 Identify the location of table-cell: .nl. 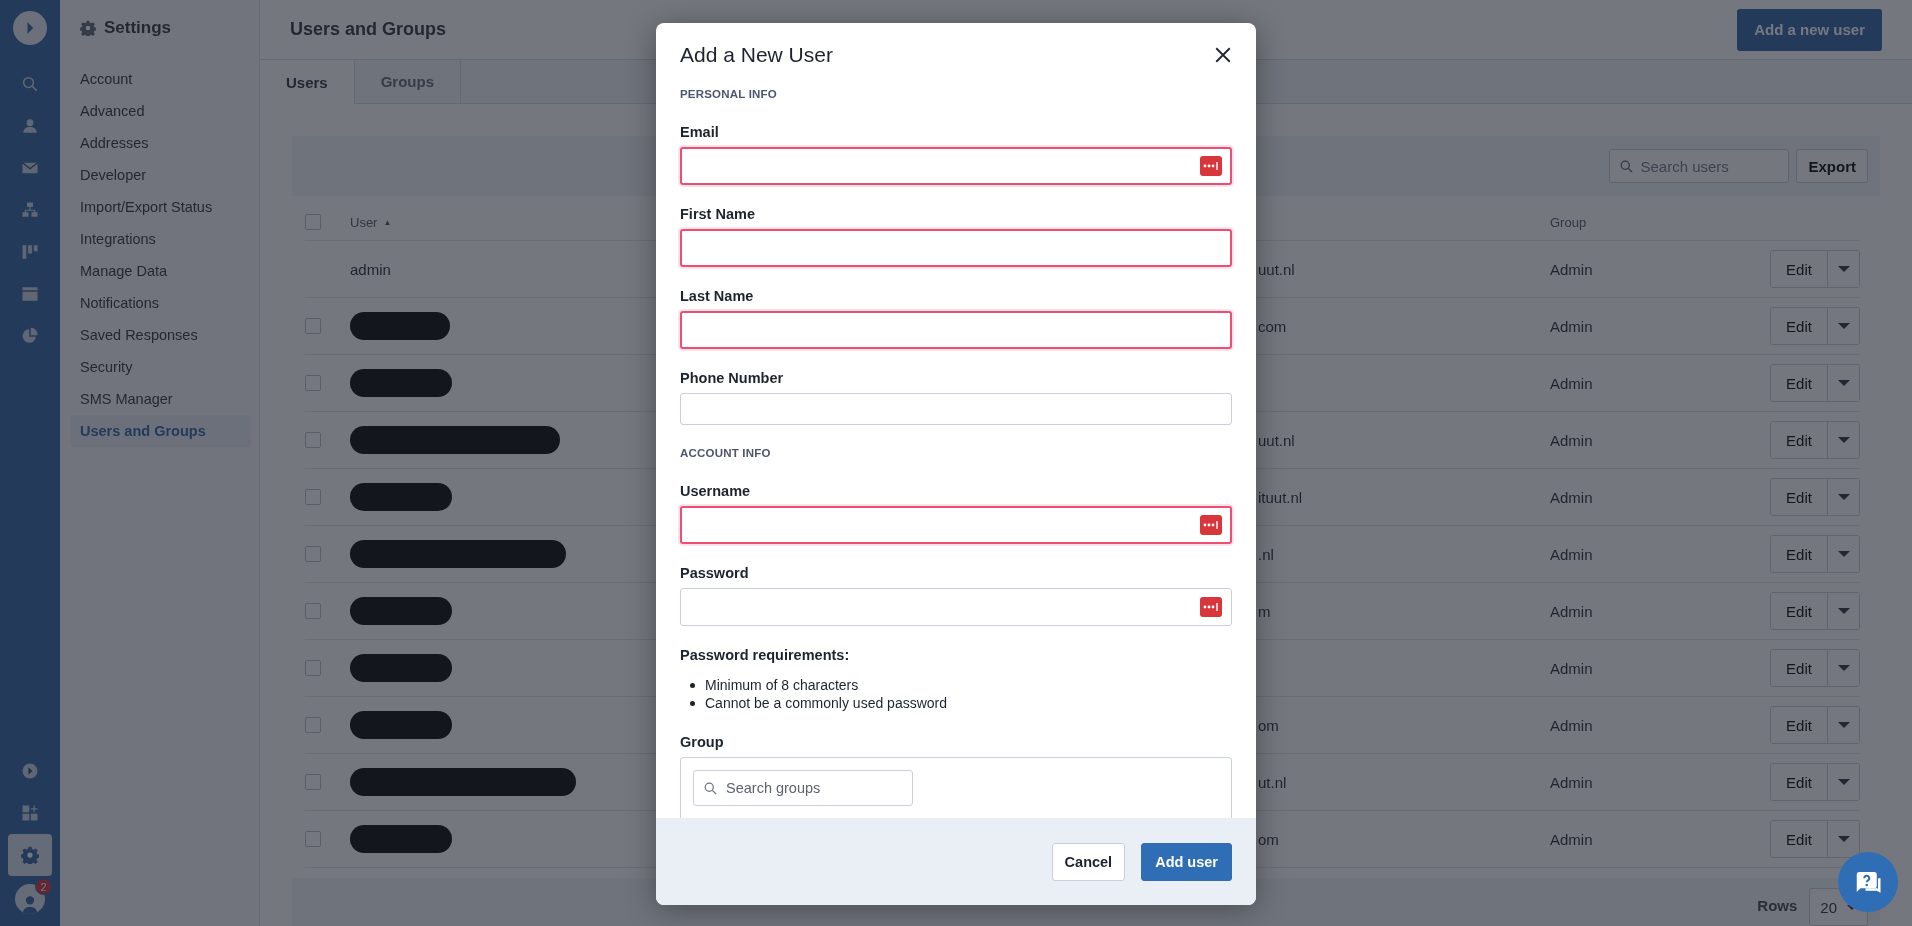
(1266, 554).